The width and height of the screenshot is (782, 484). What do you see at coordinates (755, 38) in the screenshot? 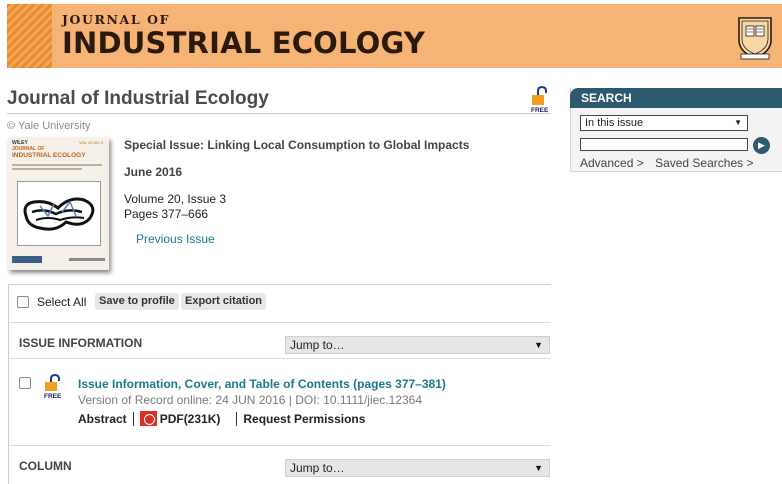
I see `yale-seal-icon` at bounding box center [755, 38].